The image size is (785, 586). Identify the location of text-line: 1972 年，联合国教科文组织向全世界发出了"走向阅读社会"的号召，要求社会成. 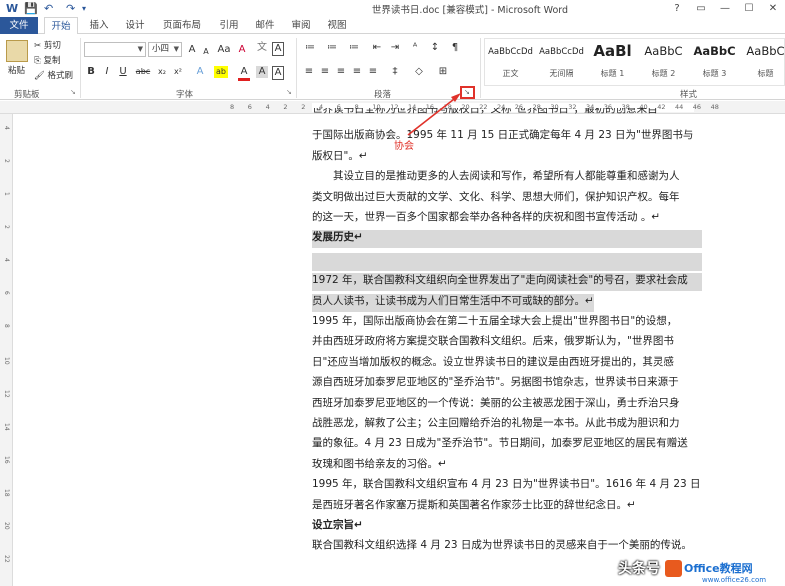
(507, 282).